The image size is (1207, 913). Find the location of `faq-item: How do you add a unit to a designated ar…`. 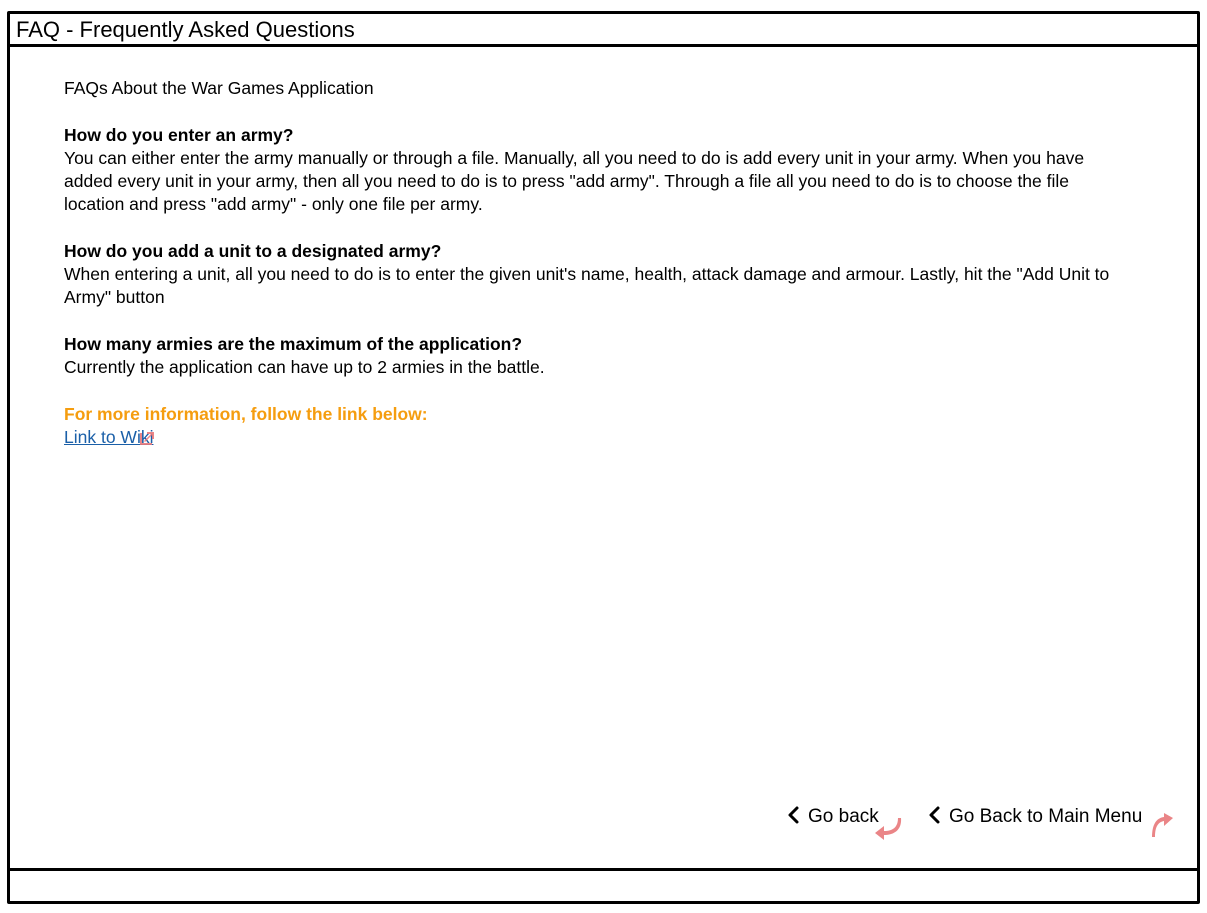

faq-item: How do you add a unit to a designated ar… is located at coordinates (594, 274).